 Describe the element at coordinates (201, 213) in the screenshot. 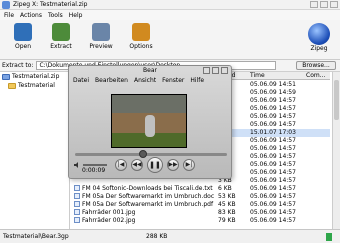

I see `file-row: Fahrräder 001.jpg 83 KB 05.06.09 14:57` at that location.